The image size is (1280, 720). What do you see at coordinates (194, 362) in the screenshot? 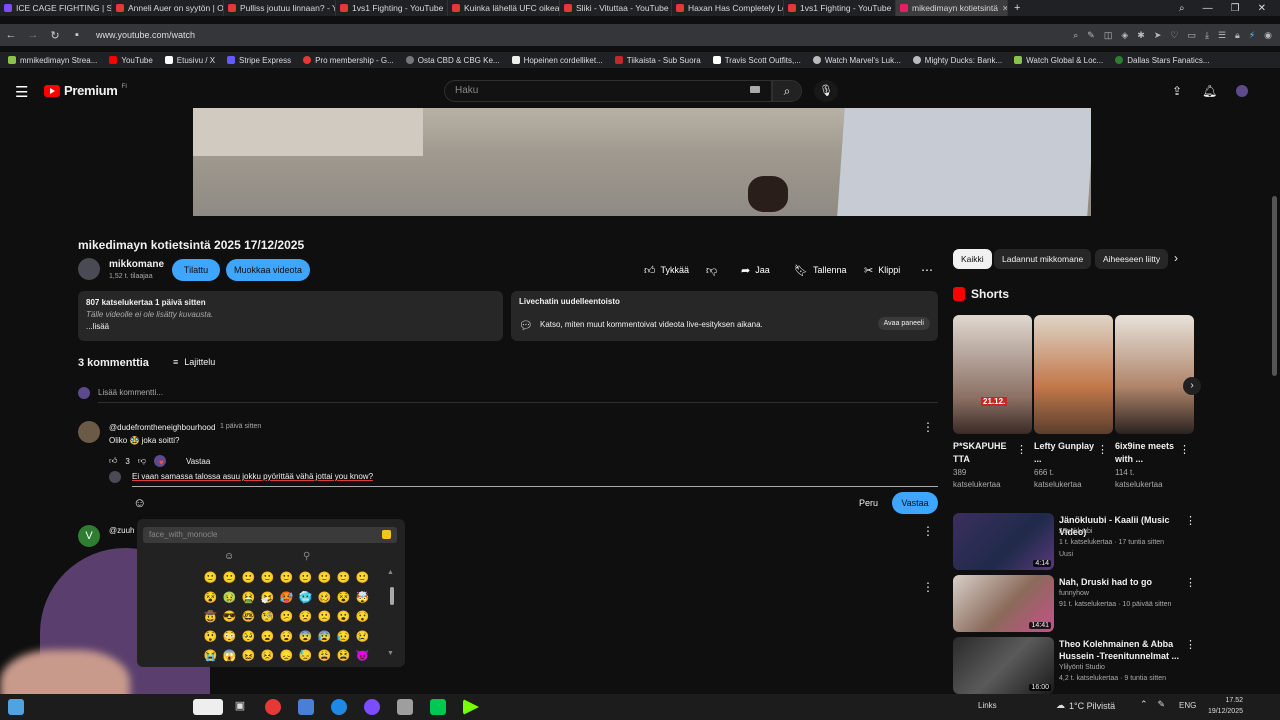
I see `sort-button: ≡ Lajittelu` at bounding box center [194, 362].